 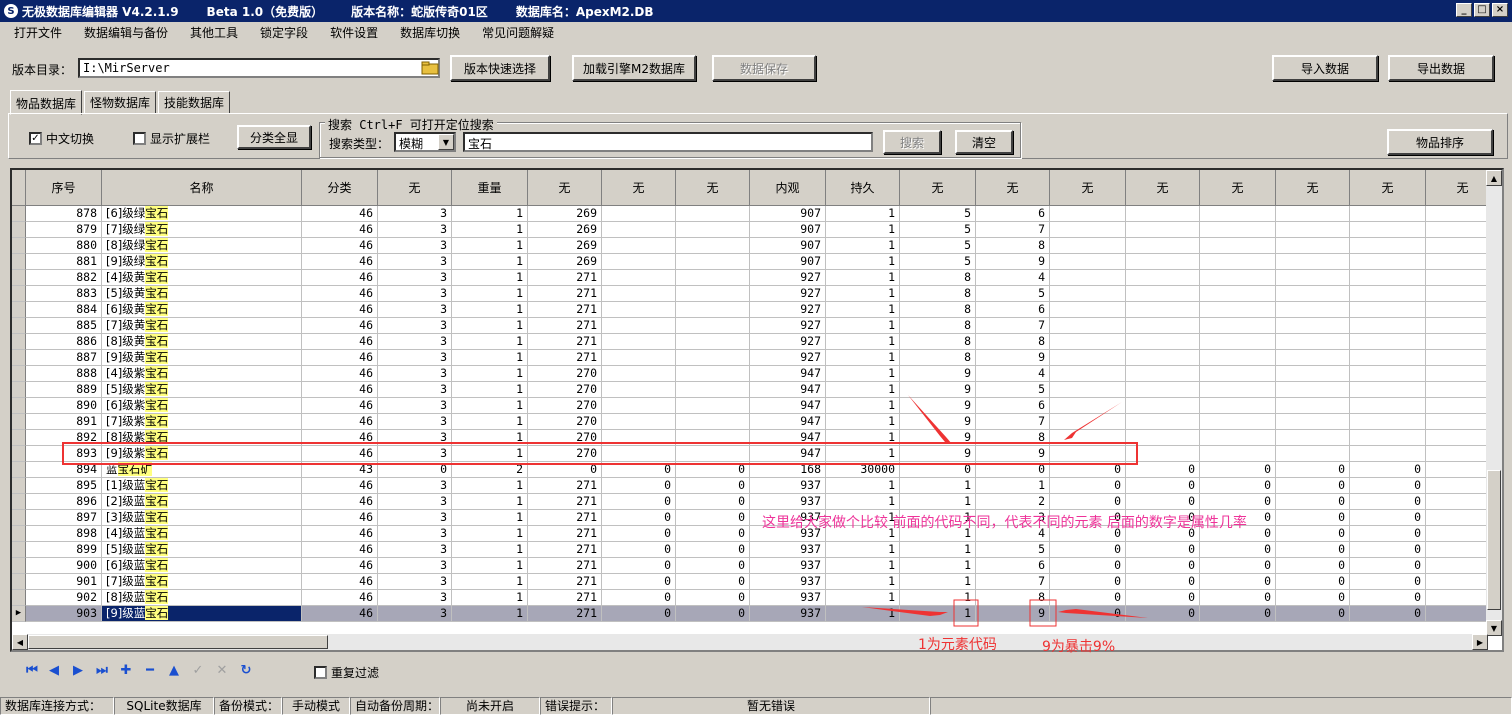 I want to click on cell-value: 907, so click(x=788, y=246).